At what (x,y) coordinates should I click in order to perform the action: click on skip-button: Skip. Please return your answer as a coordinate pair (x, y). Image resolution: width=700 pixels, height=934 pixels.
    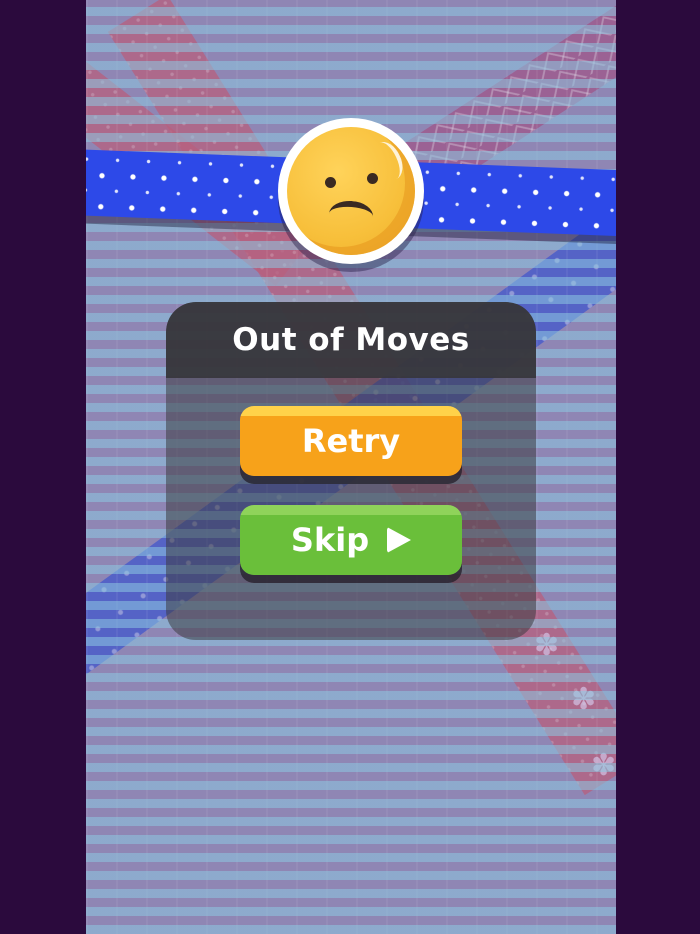
    Looking at the image, I should click on (351, 540).